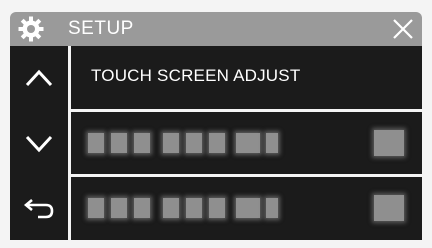  I want to click on page-title: SETUP, so click(101, 28).